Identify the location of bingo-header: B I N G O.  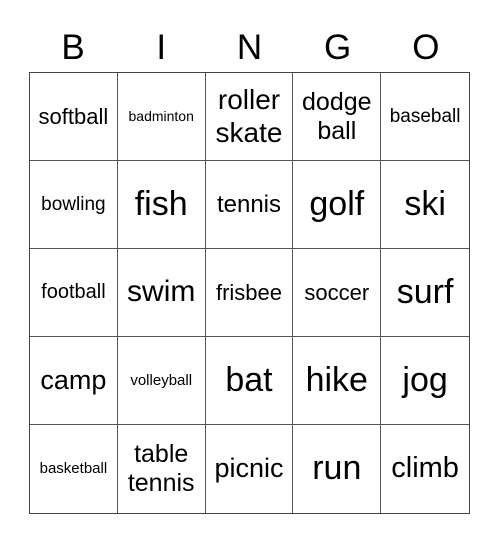
(249, 48).